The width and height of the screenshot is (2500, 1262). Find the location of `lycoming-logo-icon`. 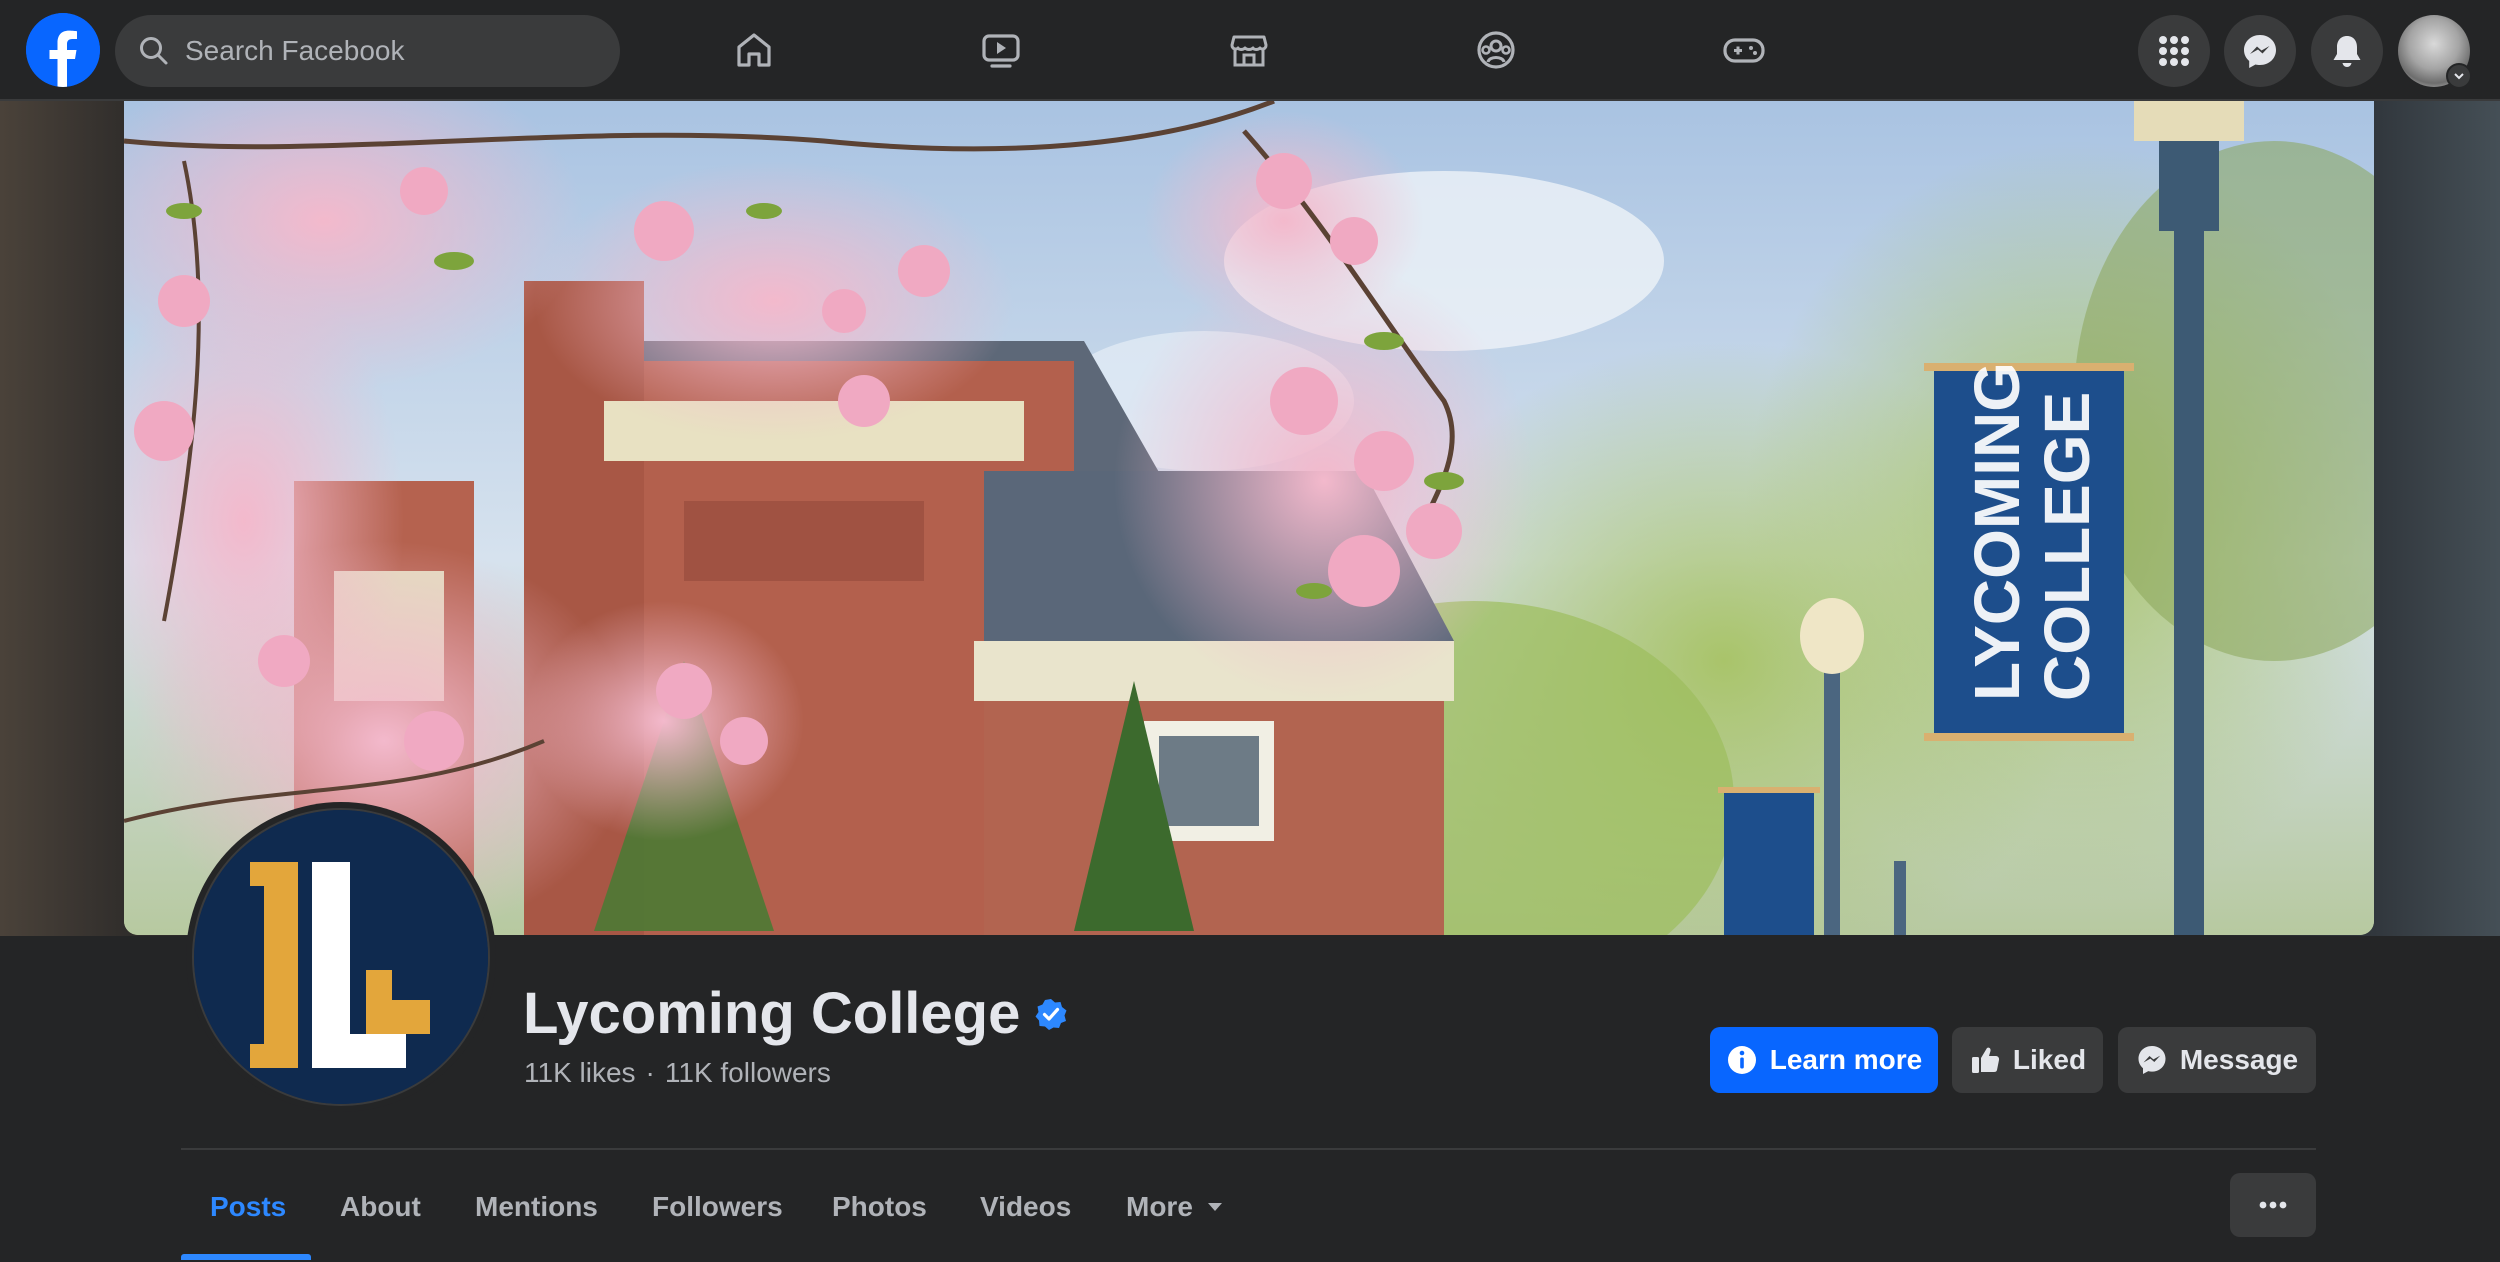

lycoming-logo-icon is located at coordinates (341, 957).